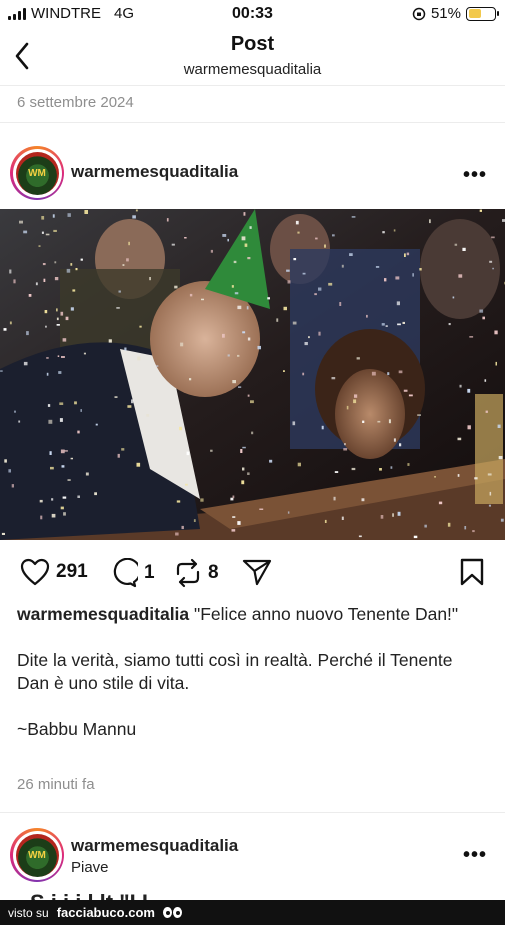 Image resolution: width=505 pixels, height=925 pixels. I want to click on caption-signature: ~Babbu Mannu, so click(77, 729).